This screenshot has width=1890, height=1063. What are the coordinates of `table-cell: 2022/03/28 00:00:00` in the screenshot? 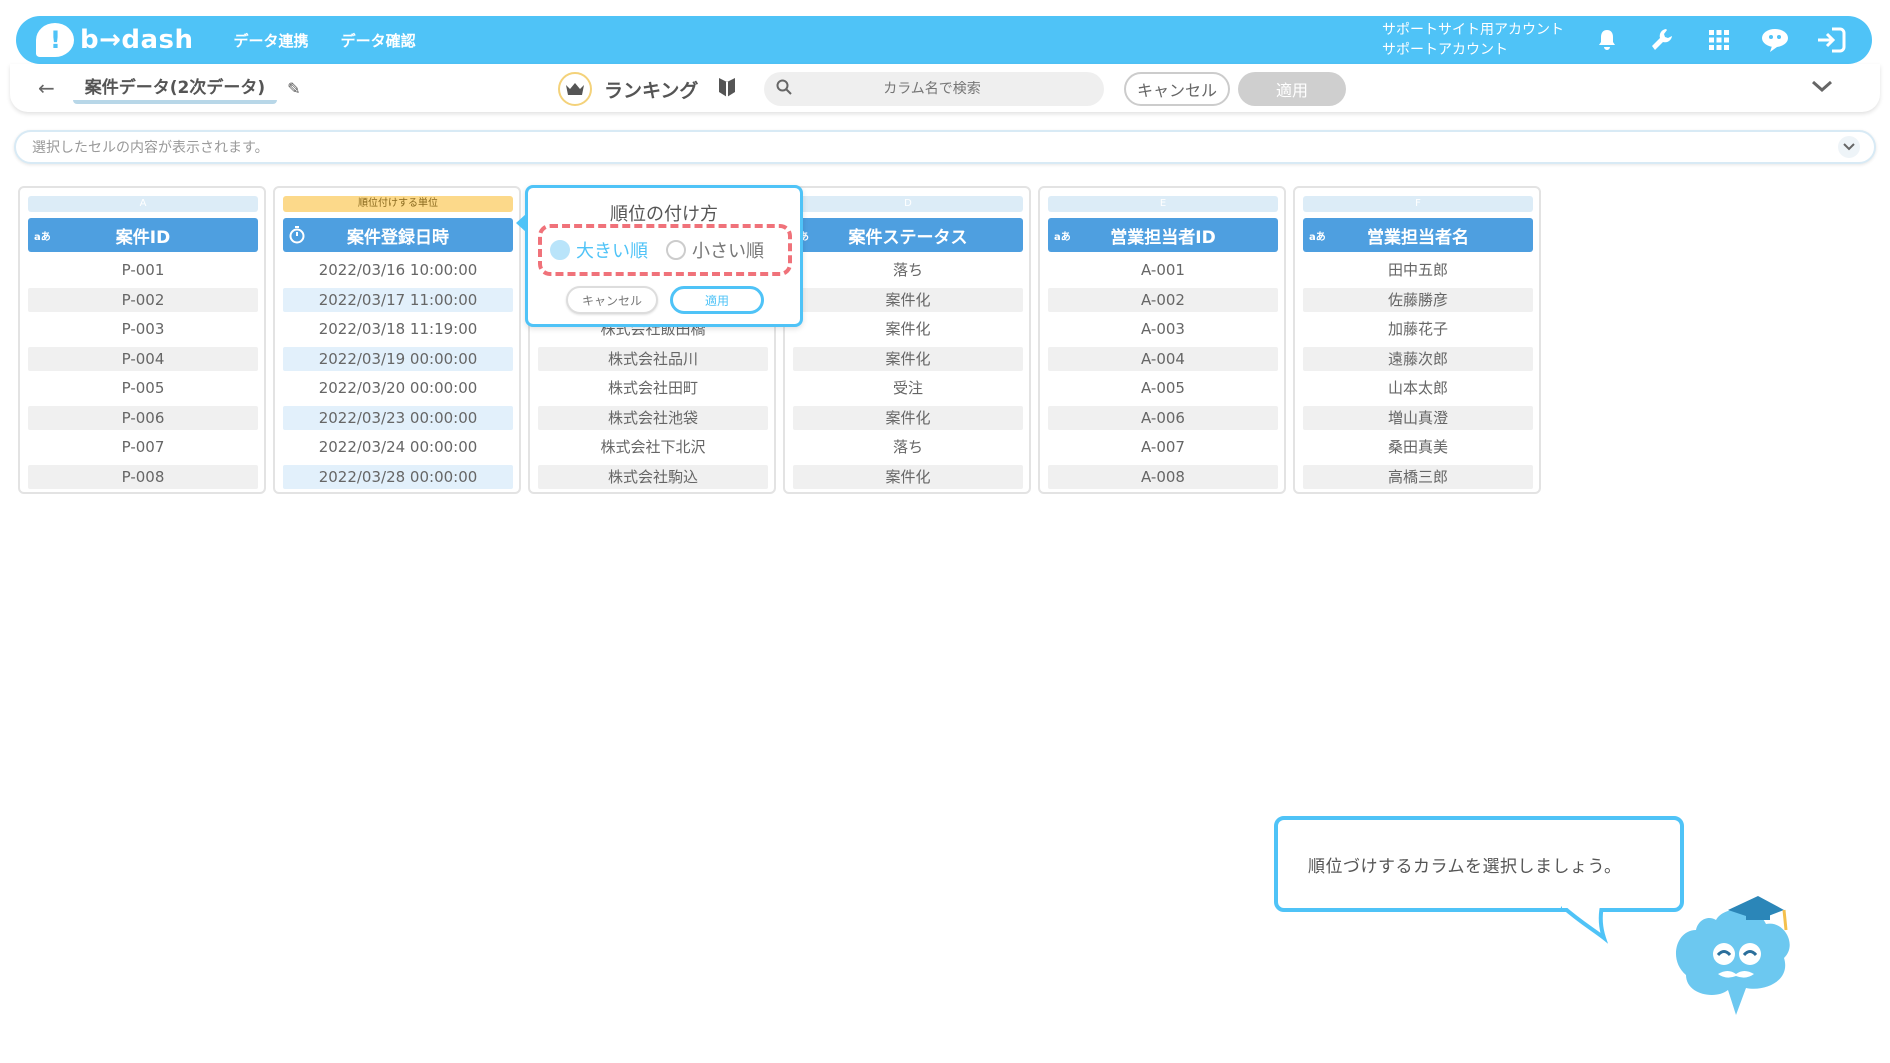 It's located at (398, 476).